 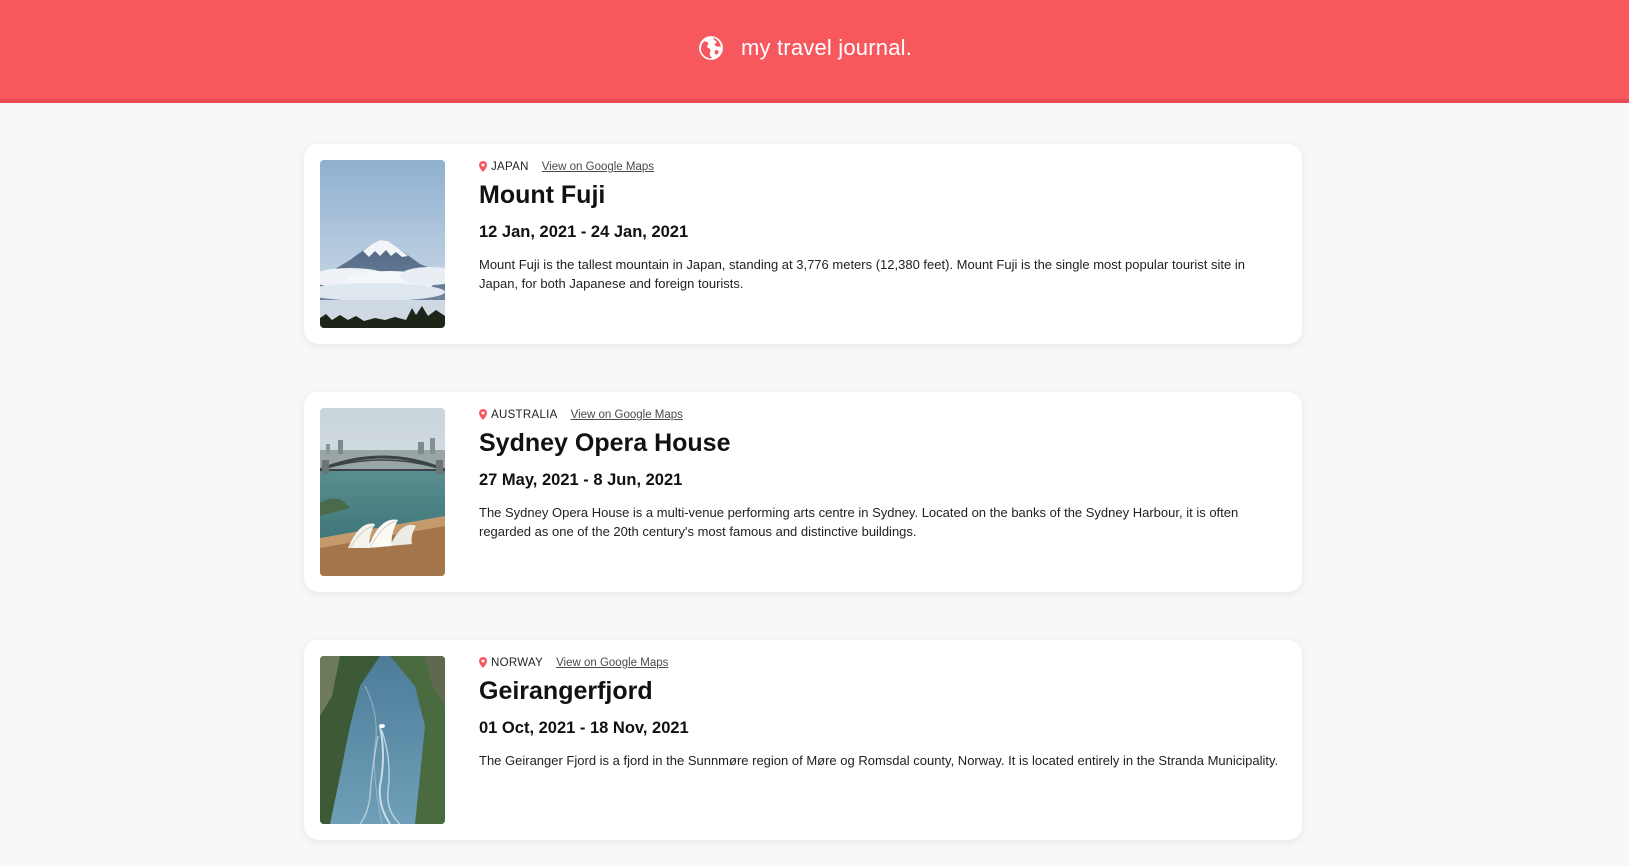 I want to click on country-label: NORWAY, so click(x=517, y=663).